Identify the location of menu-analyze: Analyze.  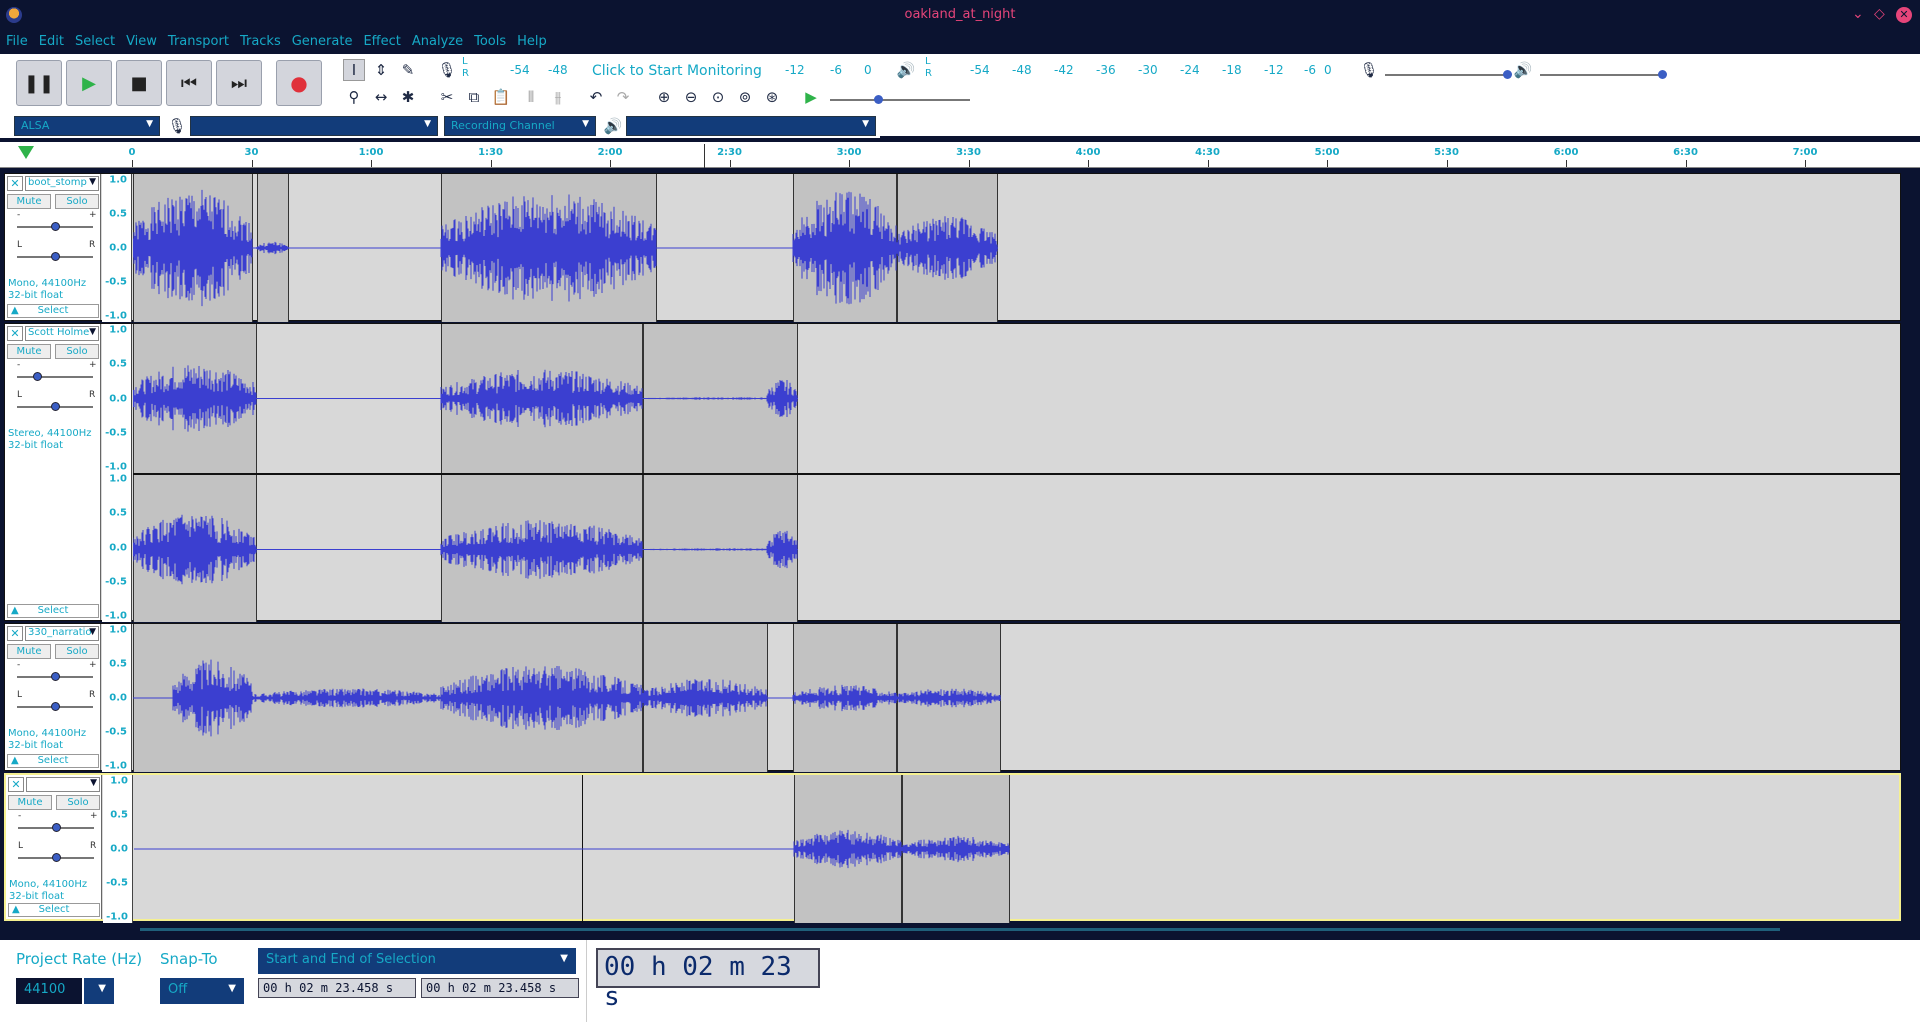
(437, 40).